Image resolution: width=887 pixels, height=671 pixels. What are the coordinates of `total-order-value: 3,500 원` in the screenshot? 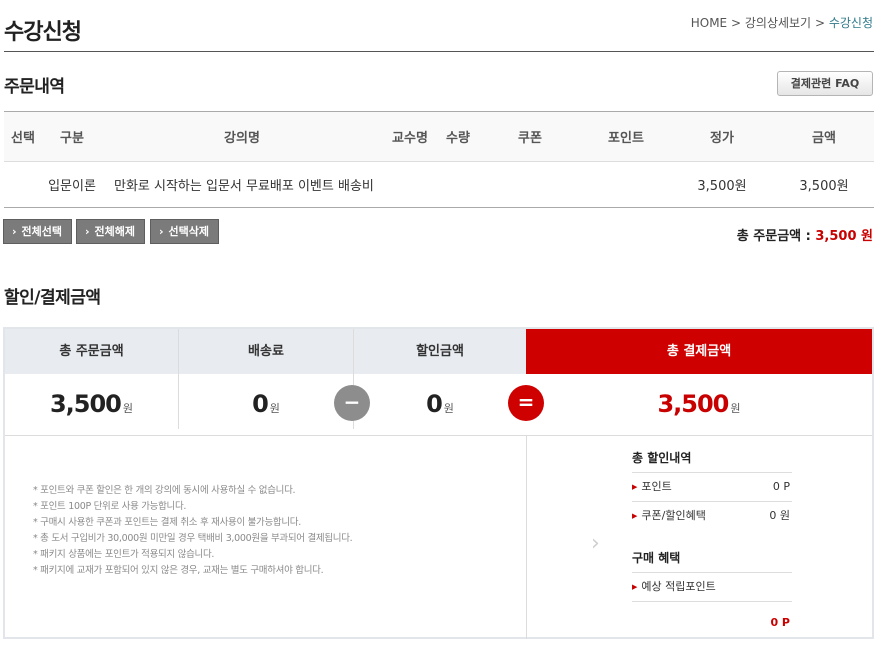 It's located at (844, 236).